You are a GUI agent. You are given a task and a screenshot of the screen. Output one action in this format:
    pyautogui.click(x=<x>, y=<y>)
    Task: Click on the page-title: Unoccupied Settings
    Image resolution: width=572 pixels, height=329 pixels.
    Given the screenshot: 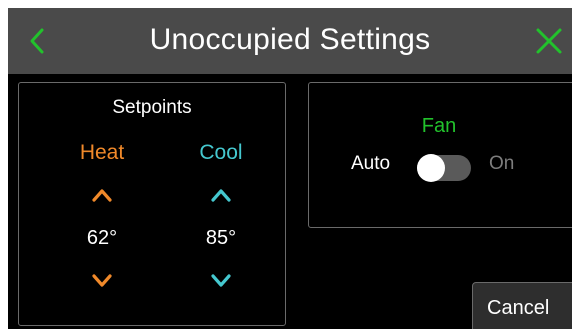 What is the action you would take?
    pyautogui.click(x=290, y=39)
    